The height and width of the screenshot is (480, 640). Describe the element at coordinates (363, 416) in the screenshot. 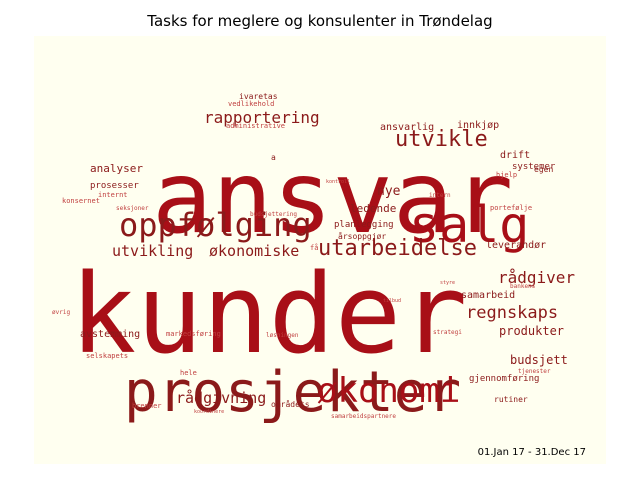

I see `cloud-word-40: samarbeidspartnere` at that location.